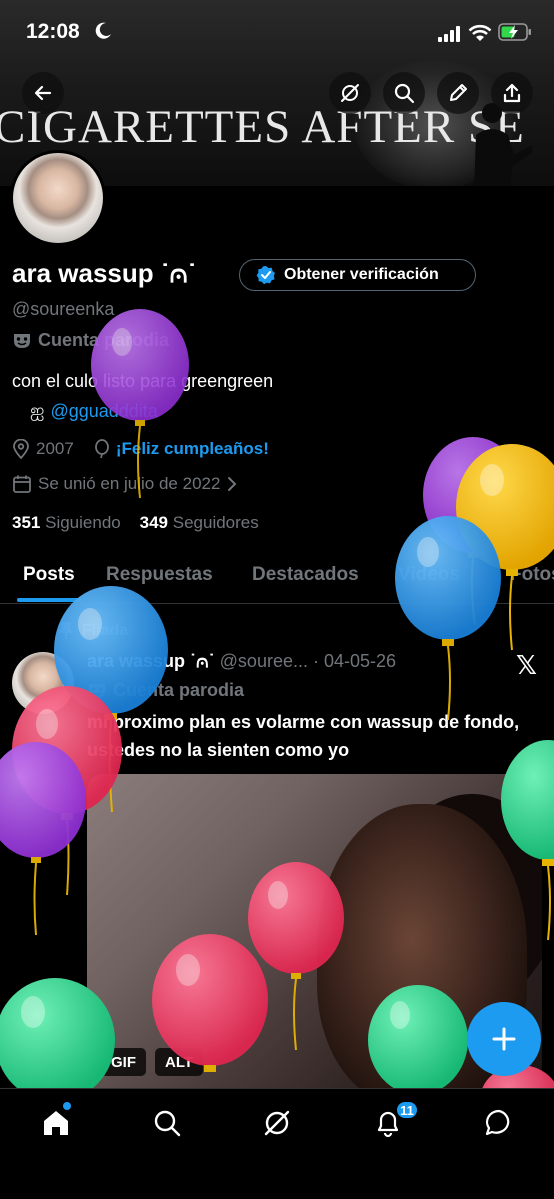 Image resolution: width=554 pixels, height=1199 pixels. Describe the element at coordinates (43, 683) in the screenshot. I see `post-avatar` at that location.